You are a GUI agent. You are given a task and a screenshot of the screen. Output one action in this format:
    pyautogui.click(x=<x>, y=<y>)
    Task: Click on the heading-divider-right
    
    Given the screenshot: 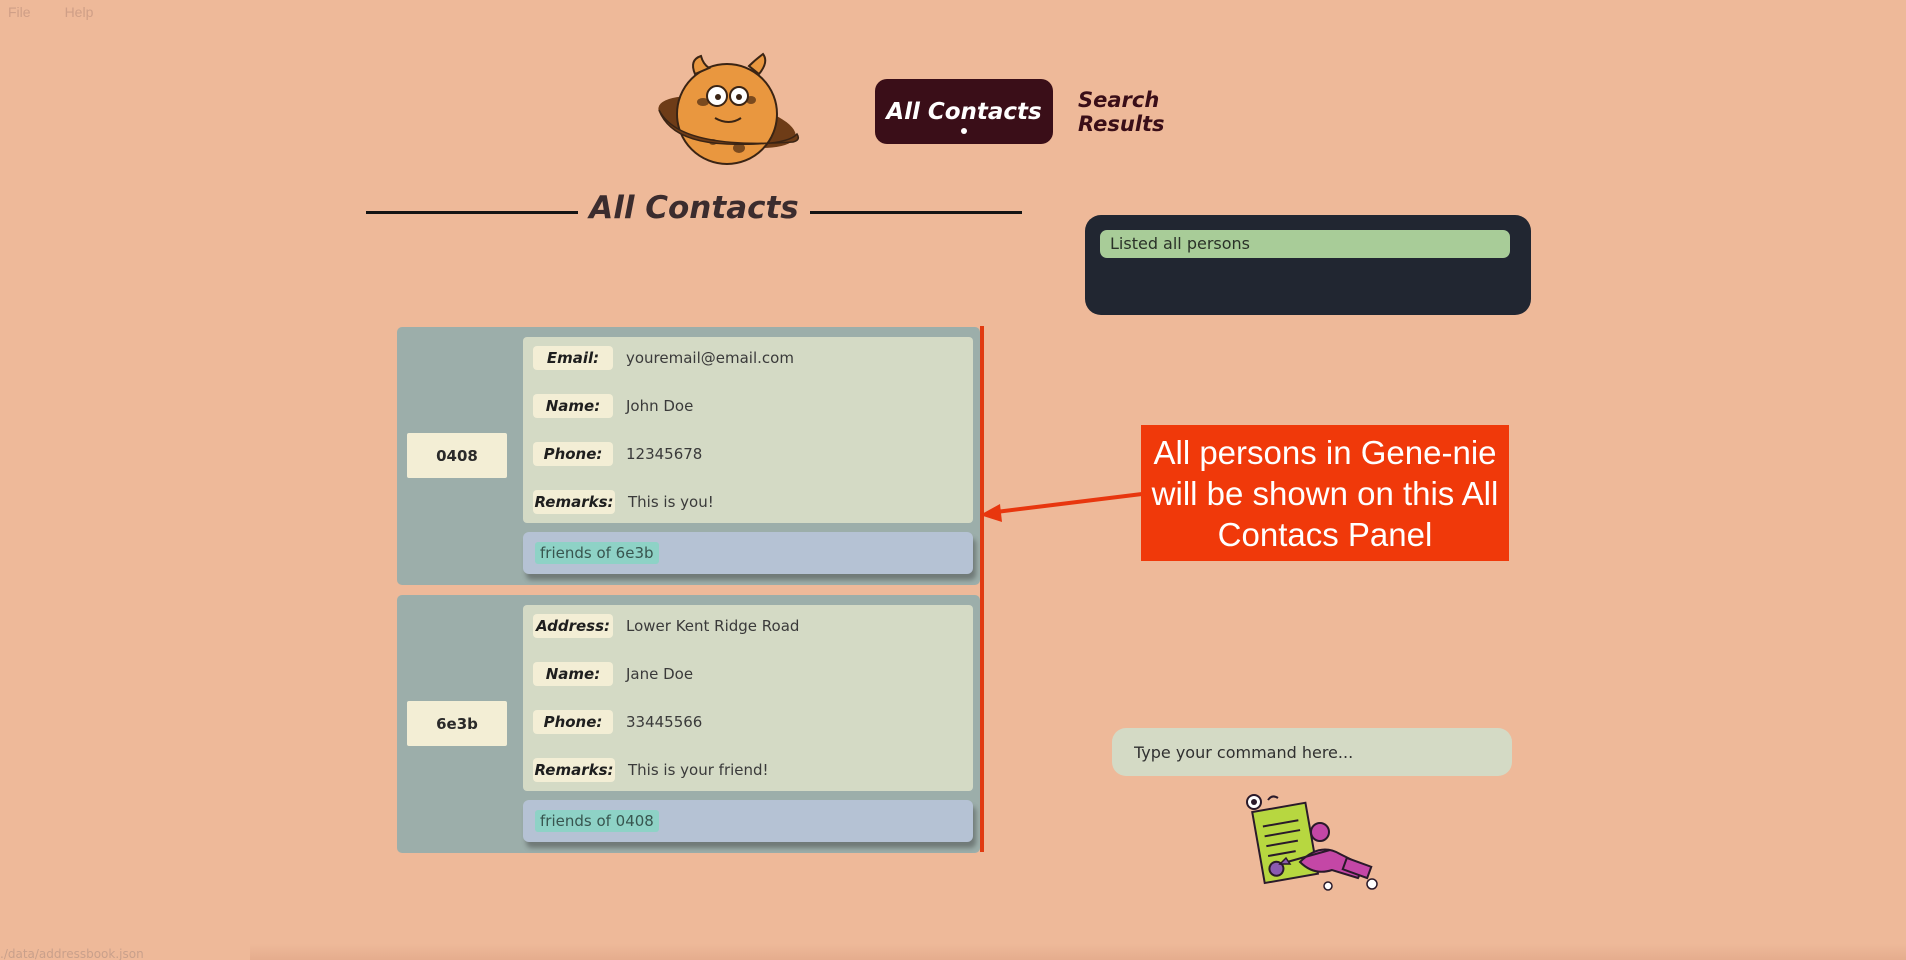 What is the action you would take?
    pyautogui.click(x=916, y=212)
    